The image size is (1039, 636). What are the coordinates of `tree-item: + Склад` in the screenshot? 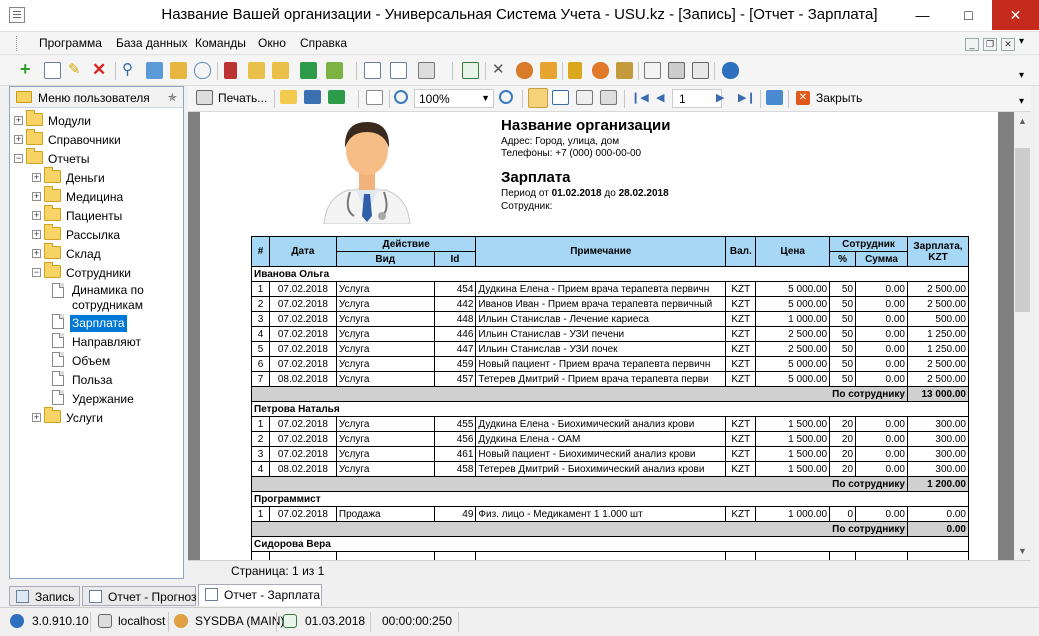 It's located at (95, 253).